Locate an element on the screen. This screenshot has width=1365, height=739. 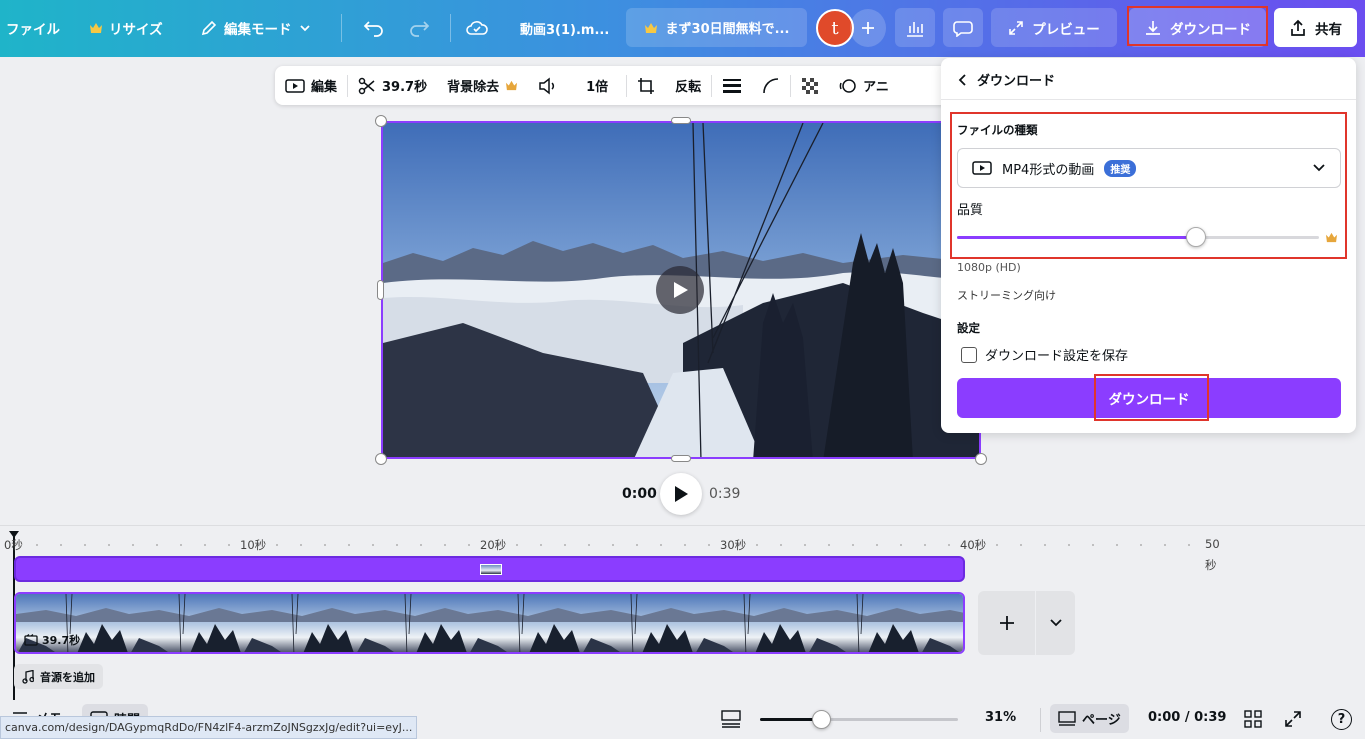
panel-header: ダウンロード is located at coordinates (1006, 79).